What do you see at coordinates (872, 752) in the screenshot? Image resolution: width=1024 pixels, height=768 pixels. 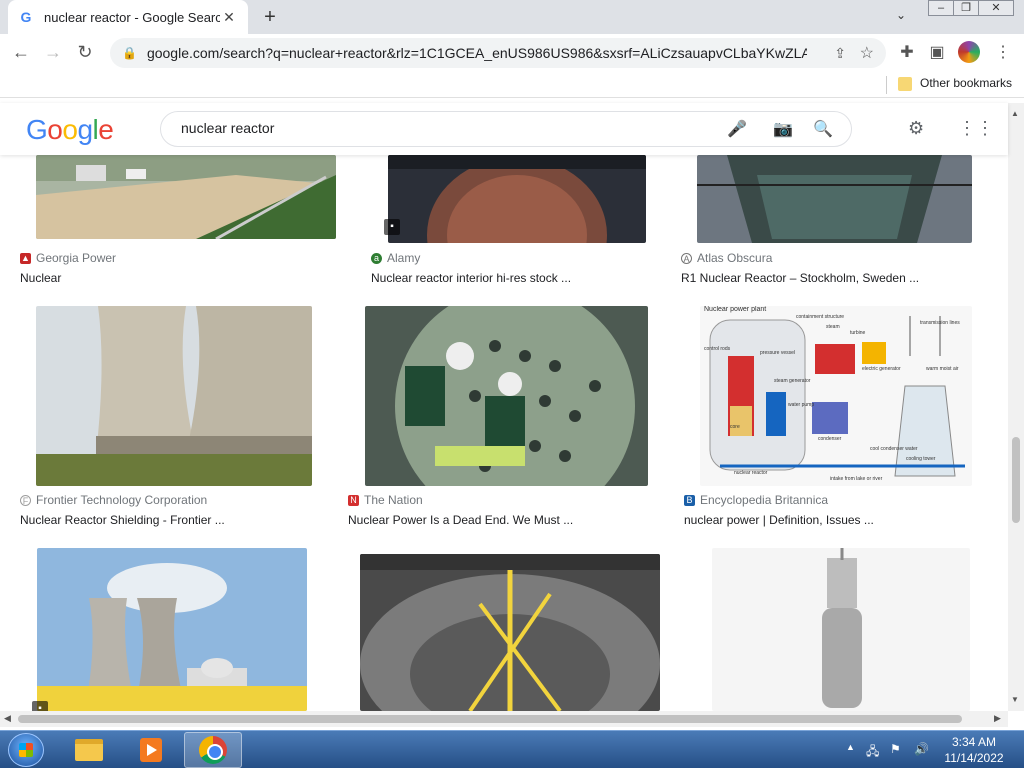 I see `network-icon: 🖧` at bounding box center [872, 752].